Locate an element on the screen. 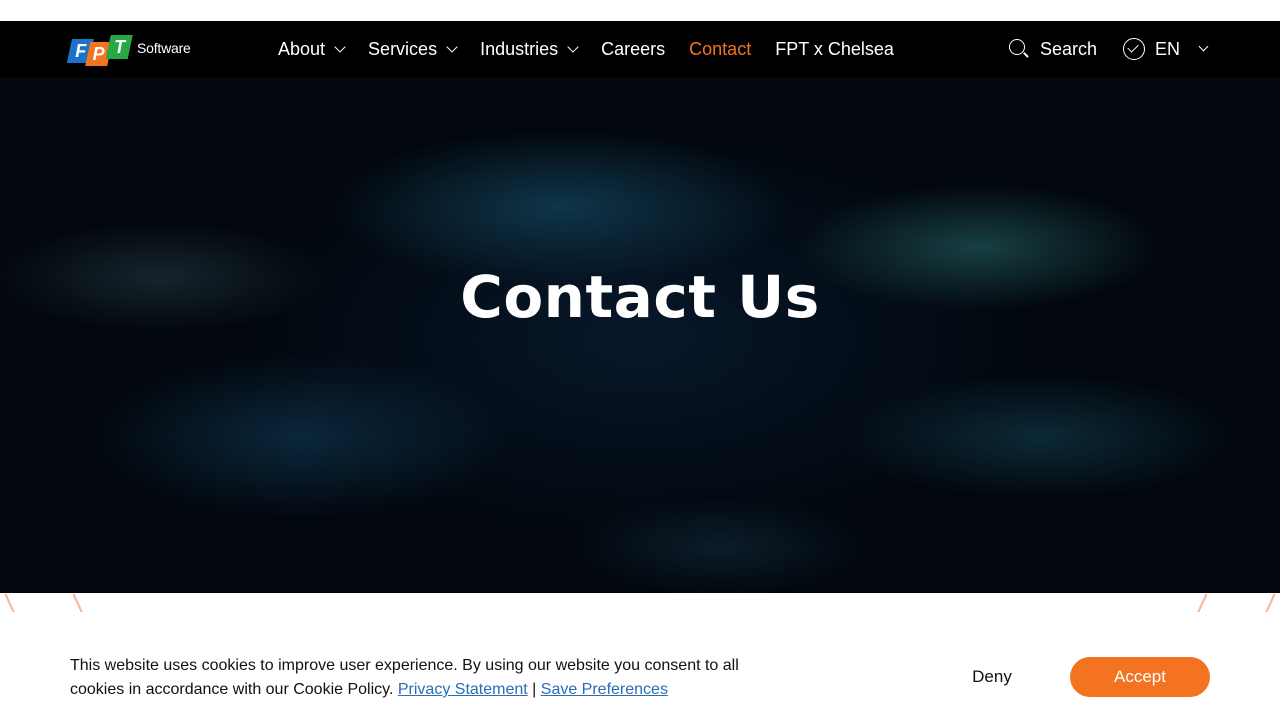 The width and height of the screenshot is (1280, 720). search-label: Search is located at coordinates (1069, 48).